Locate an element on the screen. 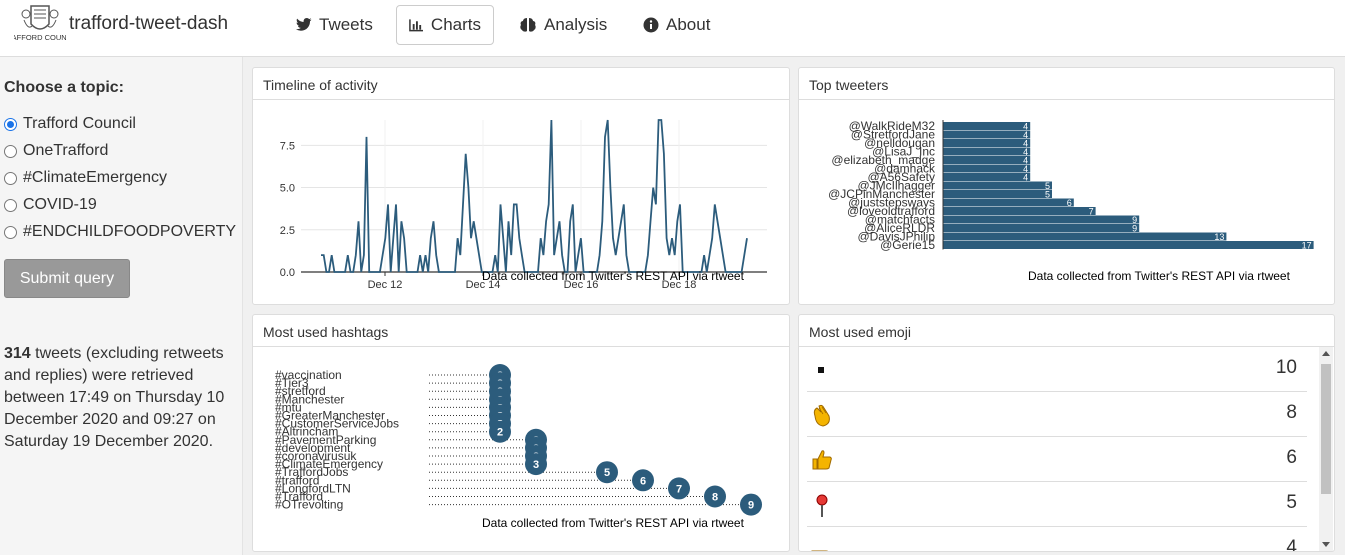  emoji-row: 8 is located at coordinates (1057, 414).